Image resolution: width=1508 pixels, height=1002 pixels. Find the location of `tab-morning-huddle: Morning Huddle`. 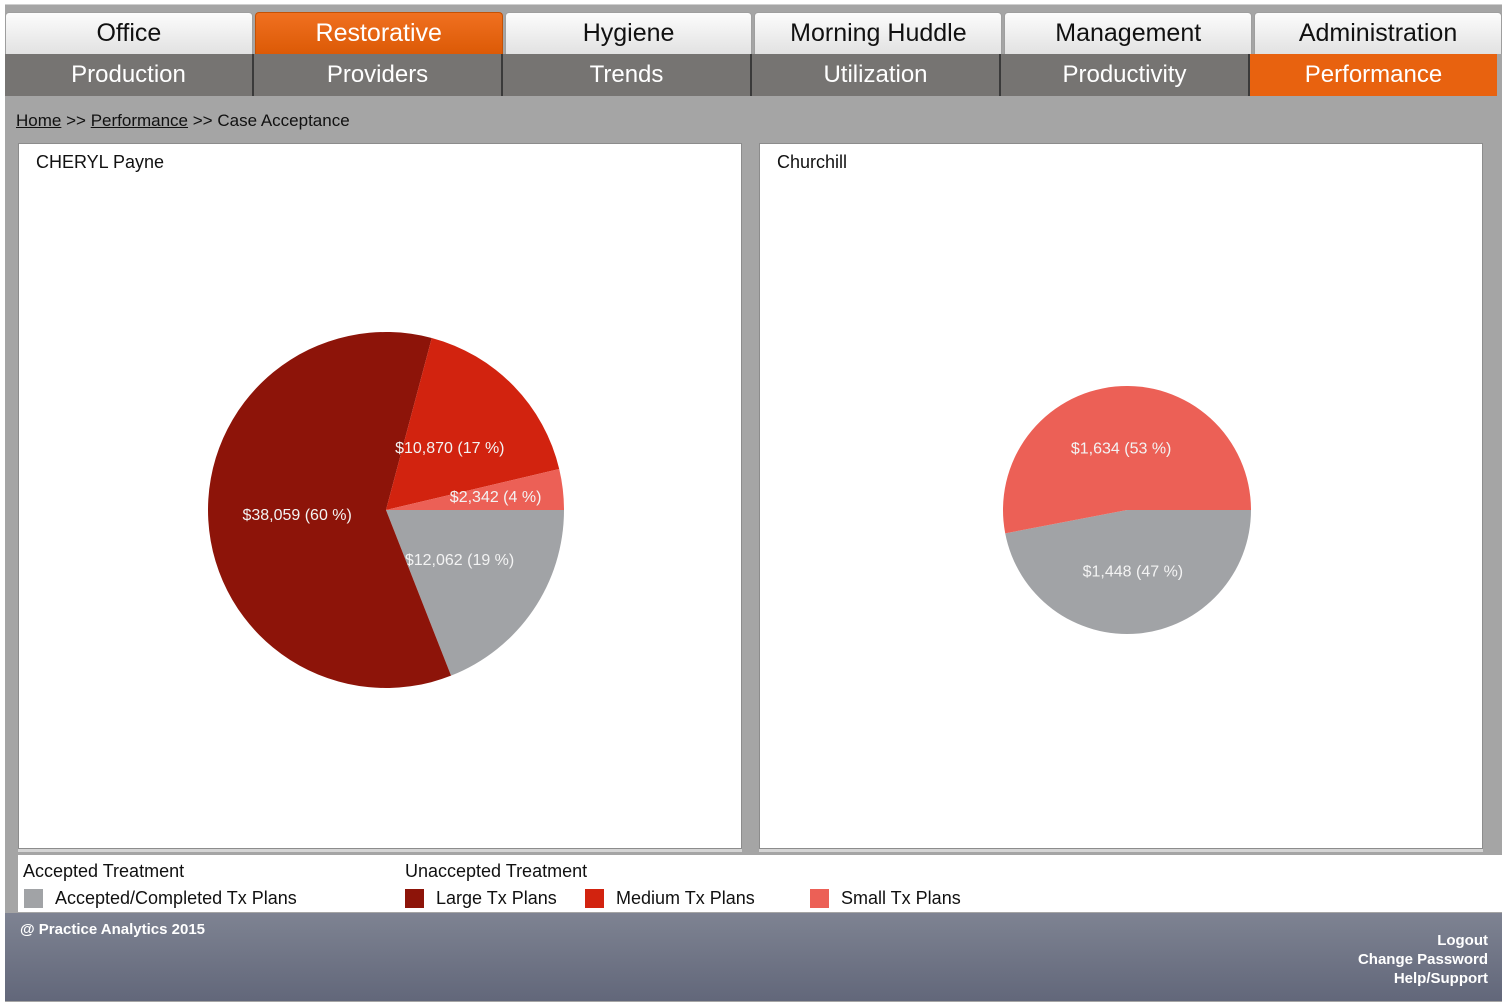

tab-morning-huddle: Morning Huddle is located at coordinates (878, 33).